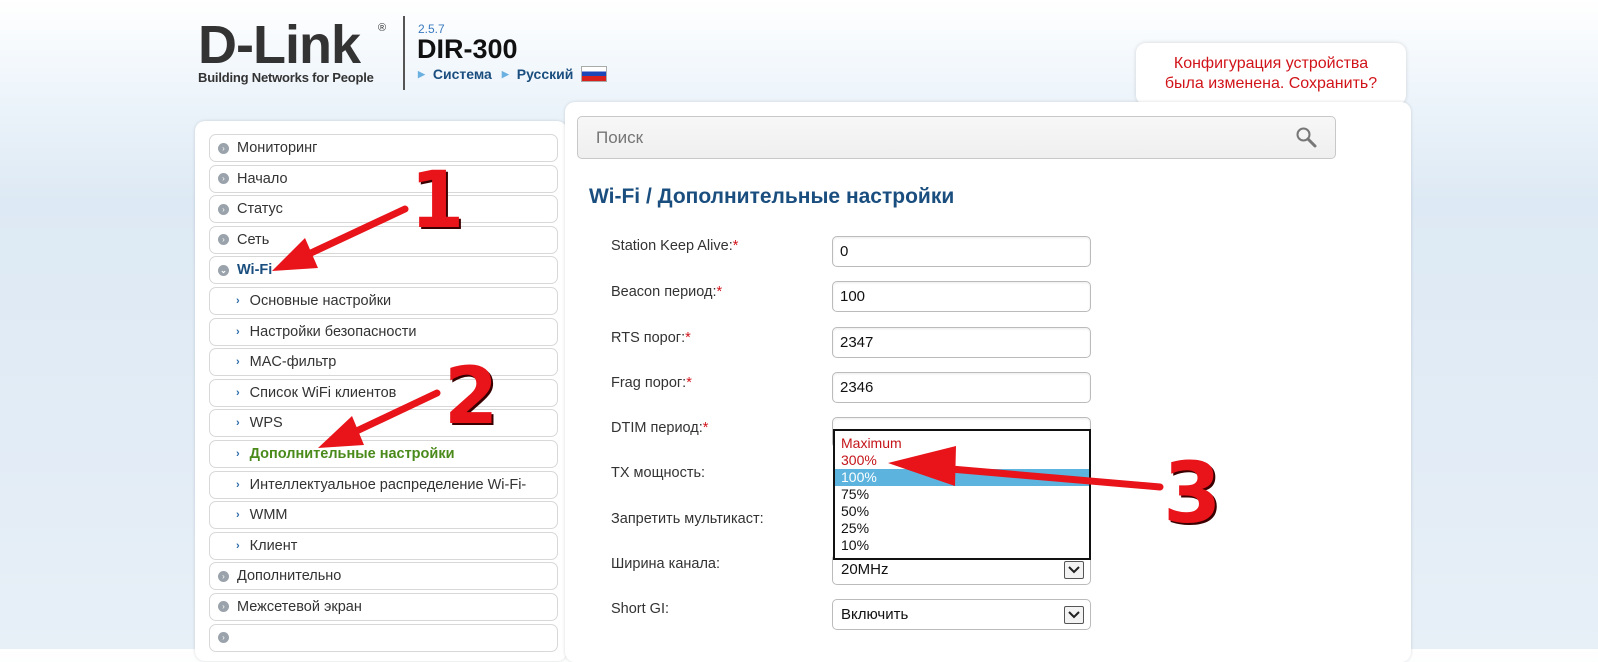 This screenshot has width=1598, height=662. What do you see at coordinates (962, 528) in the screenshot?
I see `tx-option-25: 25%` at bounding box center [962, 528].